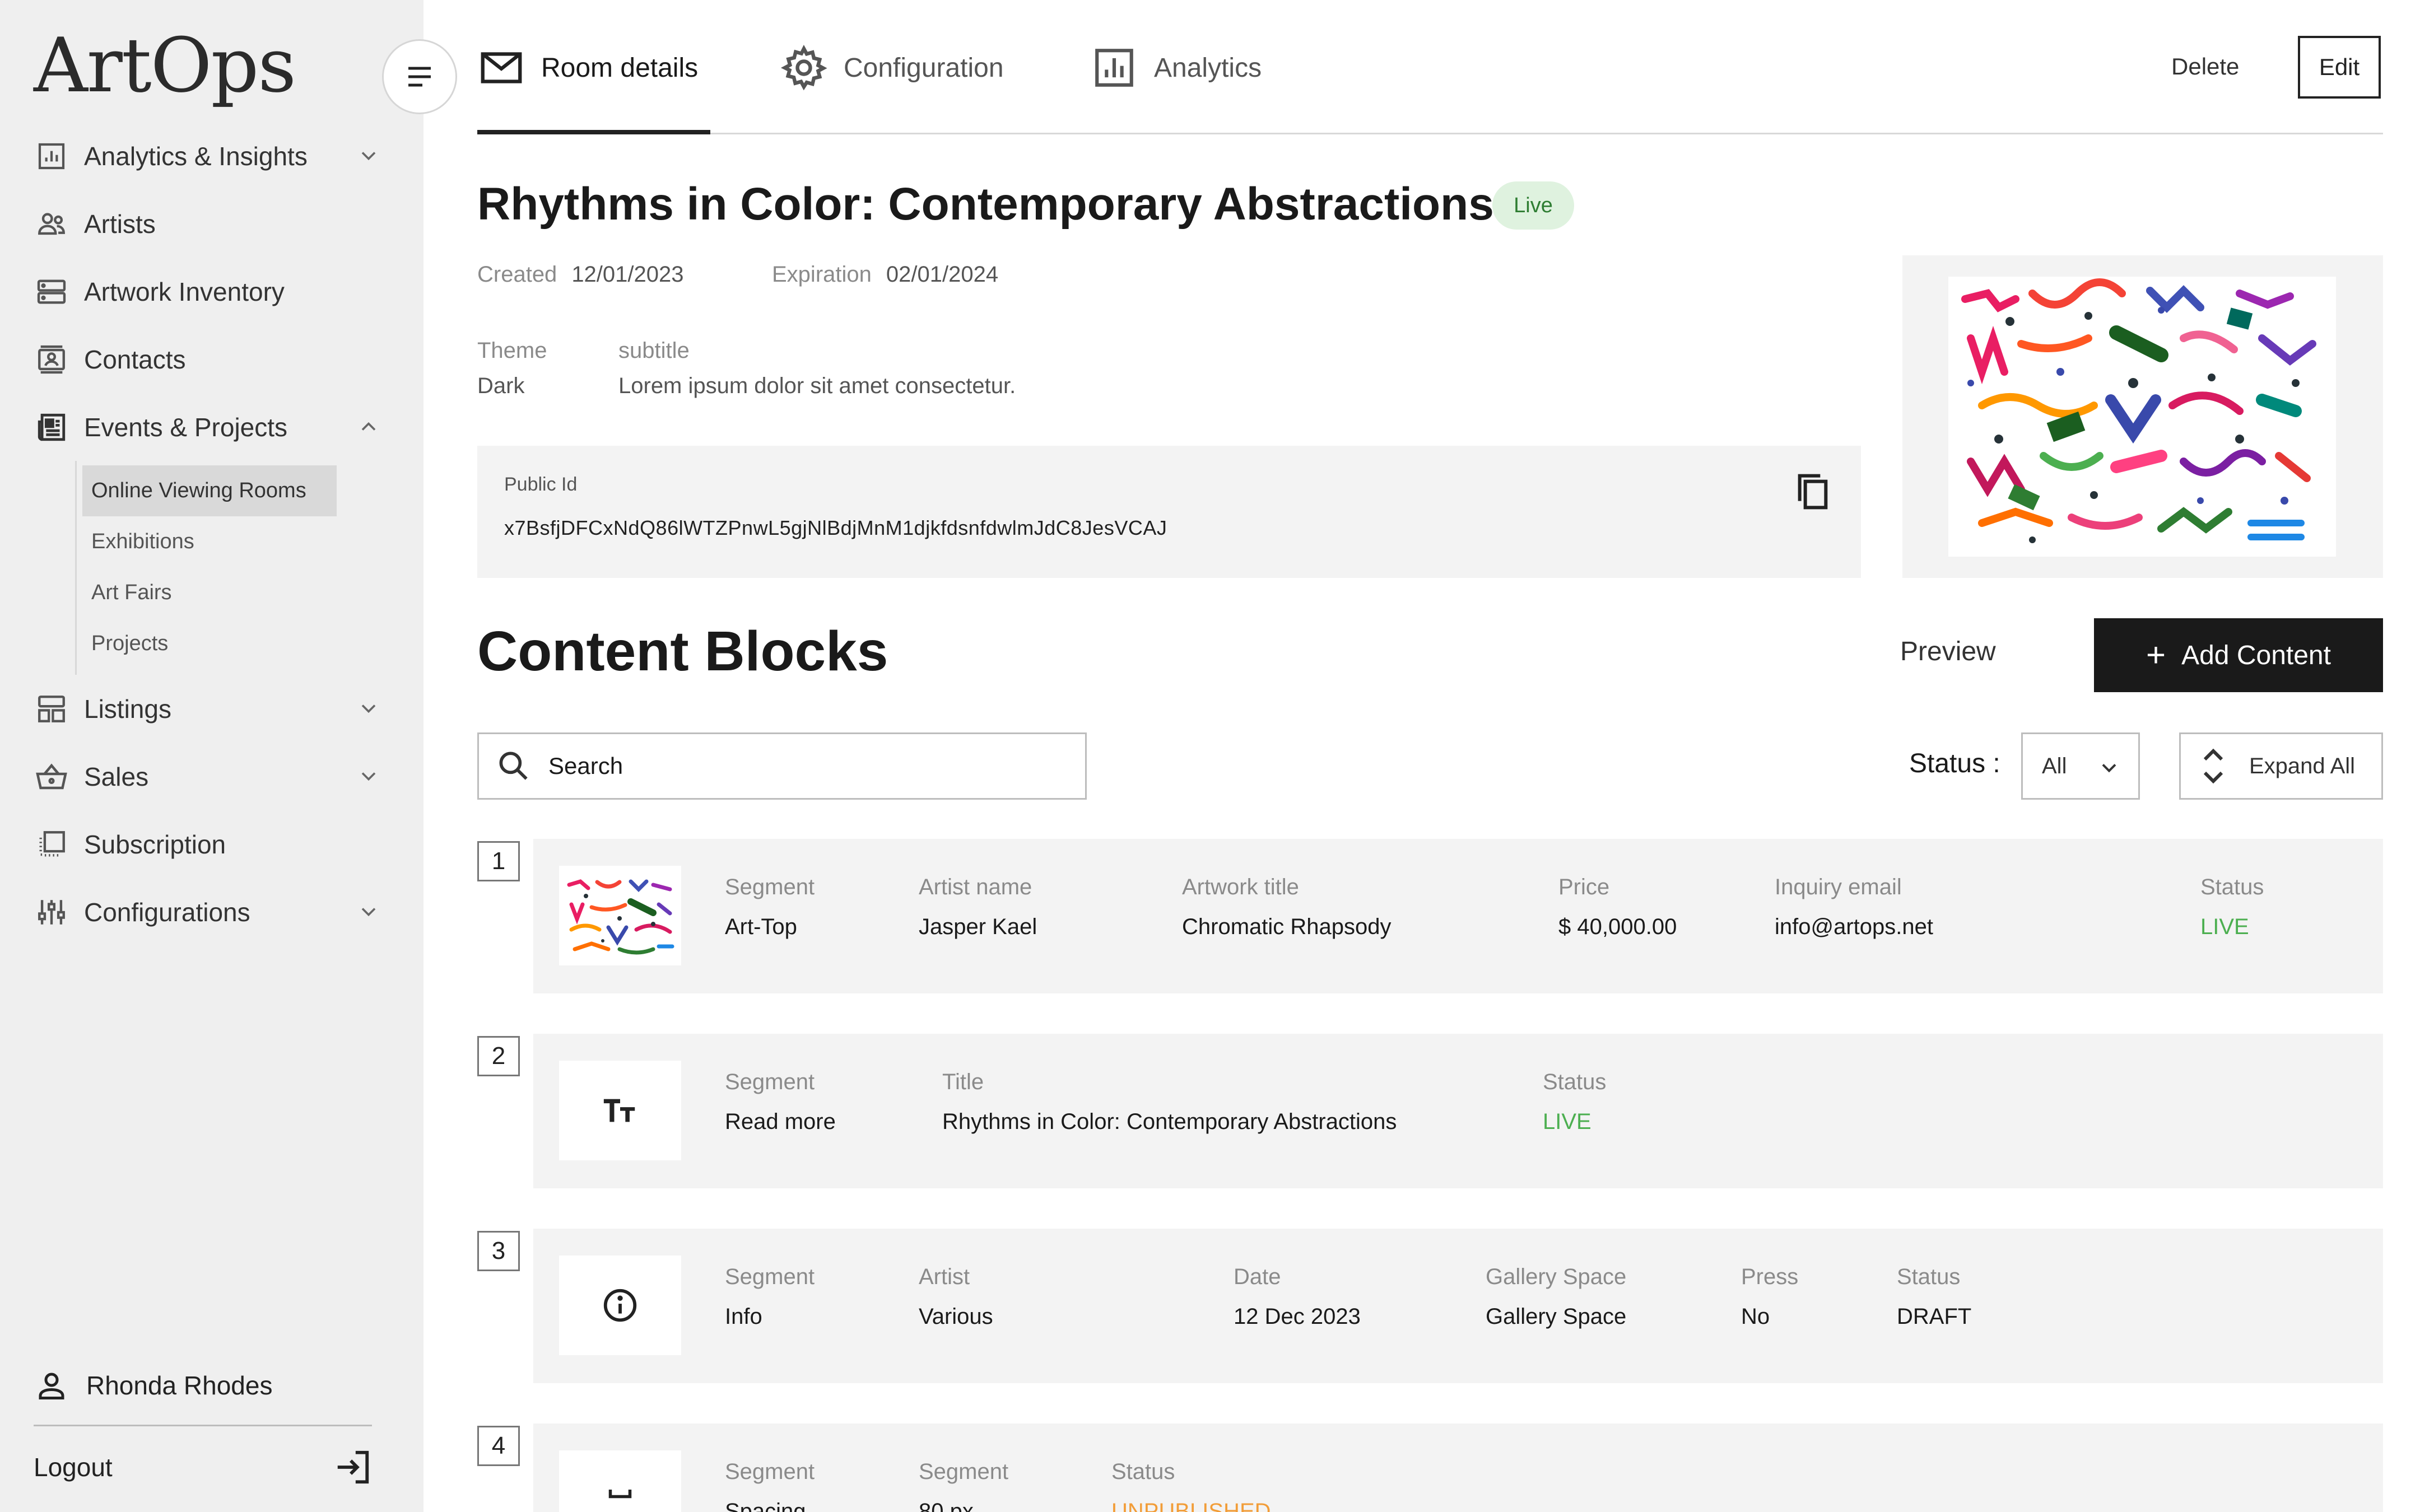 The image size is (2420, 1512). What do you see at coordinates (203, 1467) in the screenshot?
I see `logout-button: Logout` at bounding box center [203, 1467].